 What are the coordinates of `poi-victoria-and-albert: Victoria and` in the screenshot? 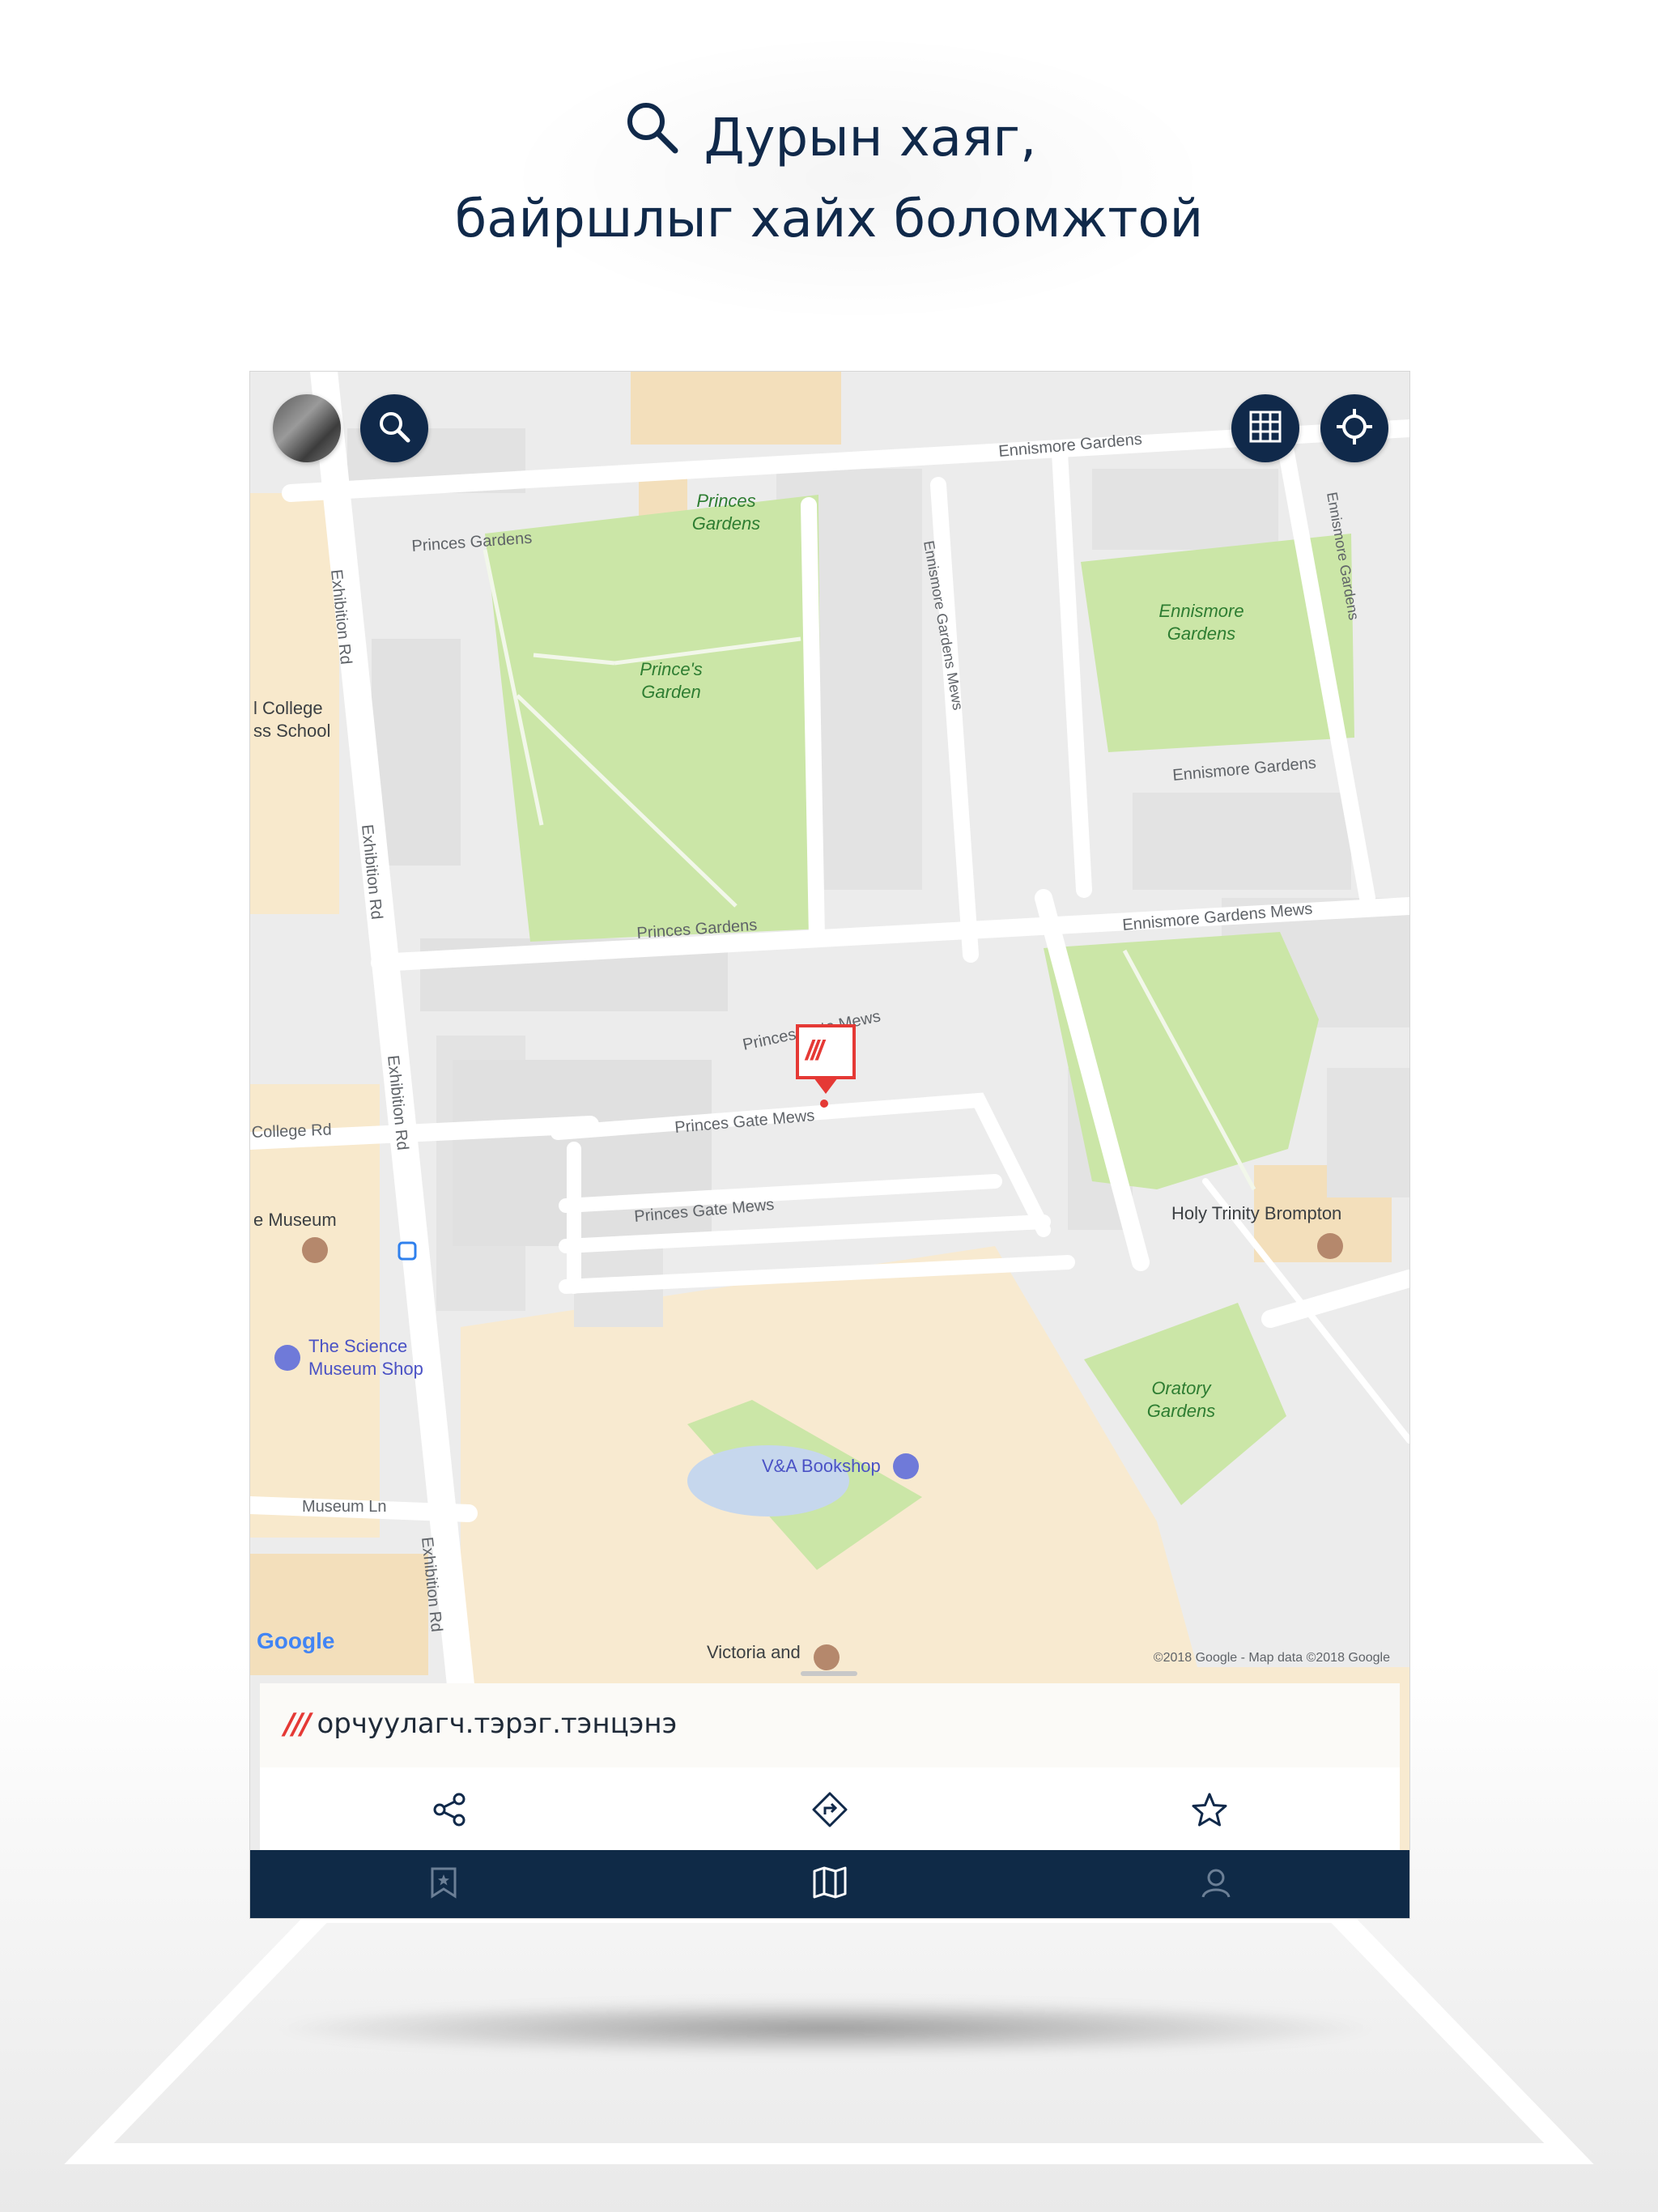 It's located at (754, 1653).